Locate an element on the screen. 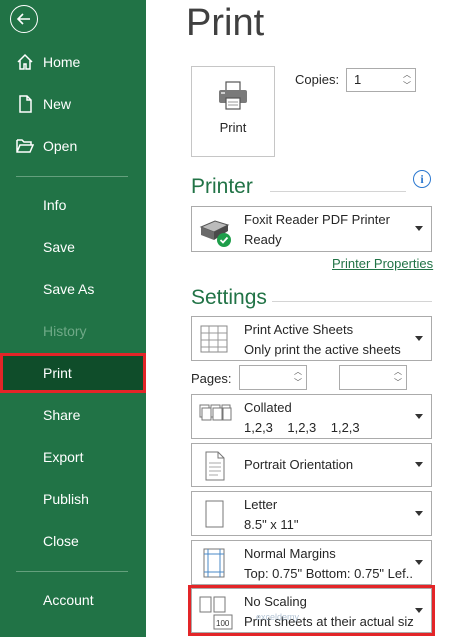 Image resolution: width=474 pixels, height=637 pixels. paper-size-title: Letter is located at coordinates (261, 504).